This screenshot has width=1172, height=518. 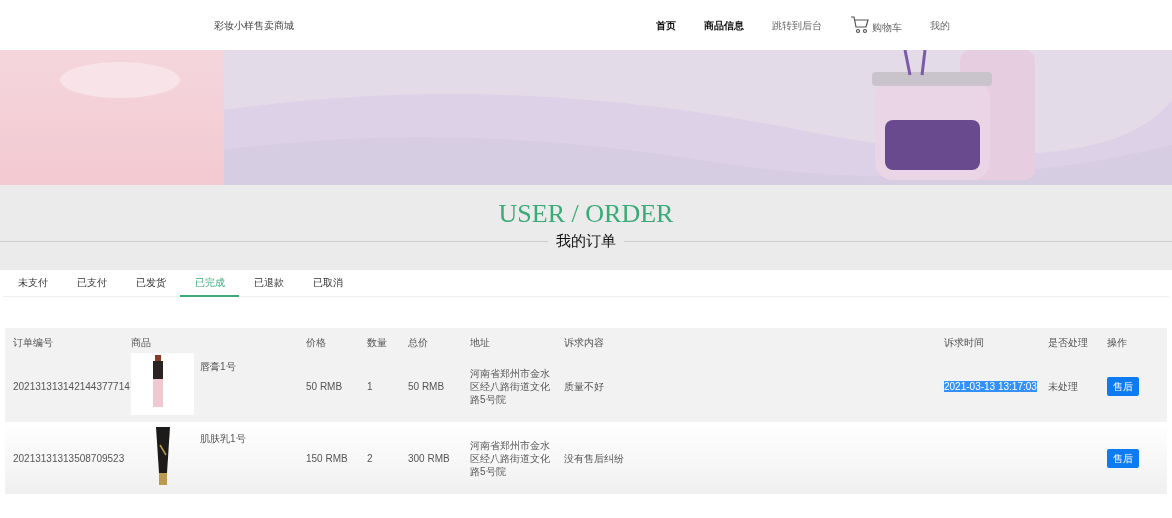 What do you see at coordinates (418, 343) in the screenshot?
I see `column-header: 总价` at bounding box center [418, 343].